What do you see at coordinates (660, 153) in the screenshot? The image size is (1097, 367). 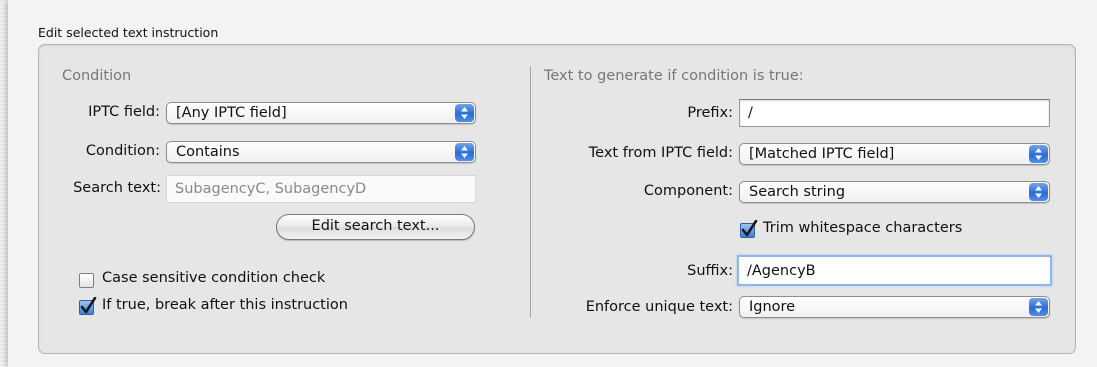 I see `text-from-iptc-label: Text from IPTC field:` at bounding box center [660, 153].